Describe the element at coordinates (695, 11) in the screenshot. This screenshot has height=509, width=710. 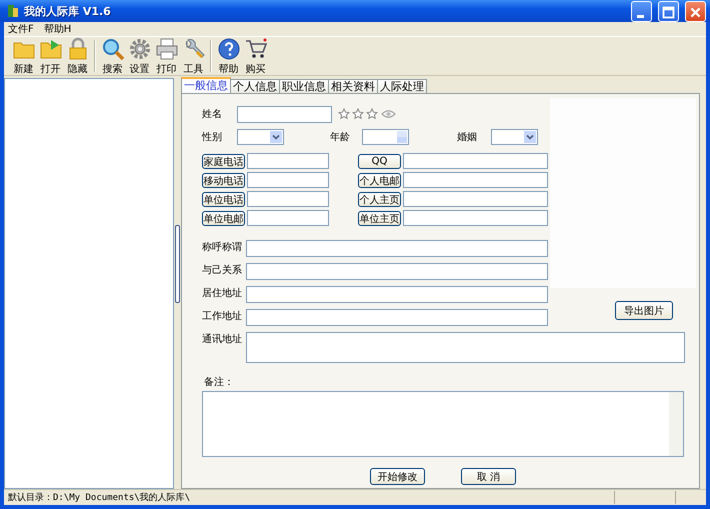
I see `close-button` at that location.